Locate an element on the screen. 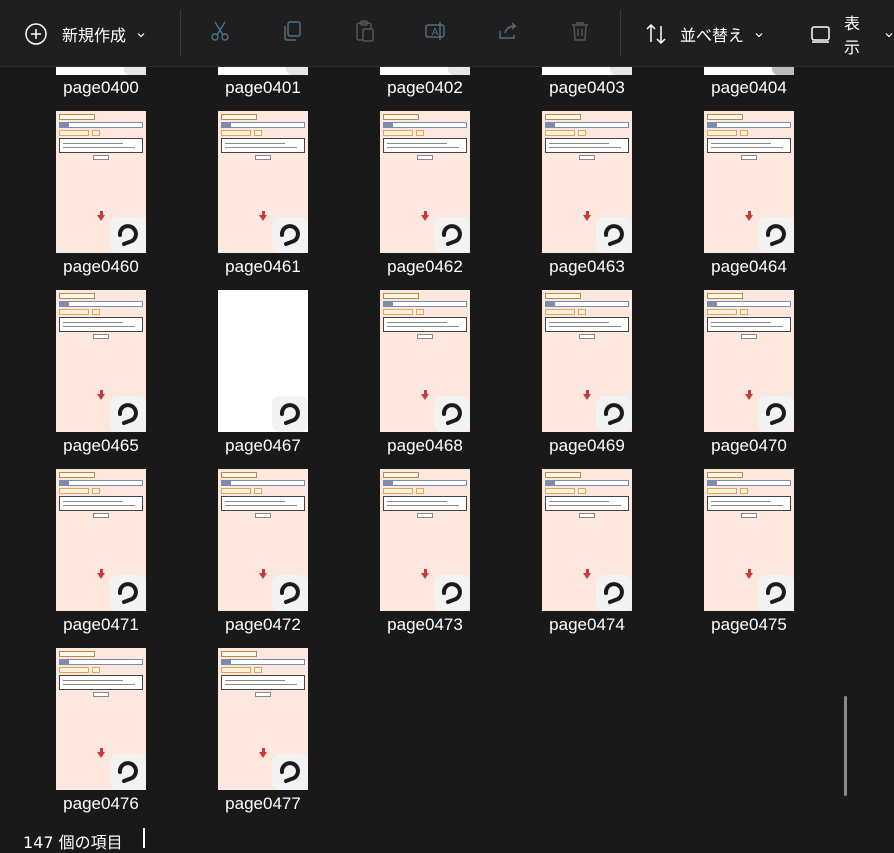 This screenshot has width=894, height=853. rename-icon: A is located at coordinates (435, 33).